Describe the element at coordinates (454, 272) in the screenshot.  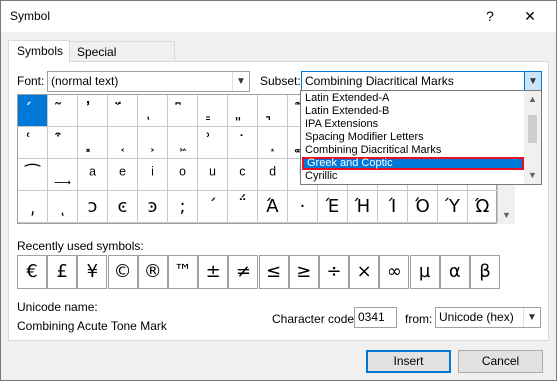
I see `recent-symbol: α` at that location.